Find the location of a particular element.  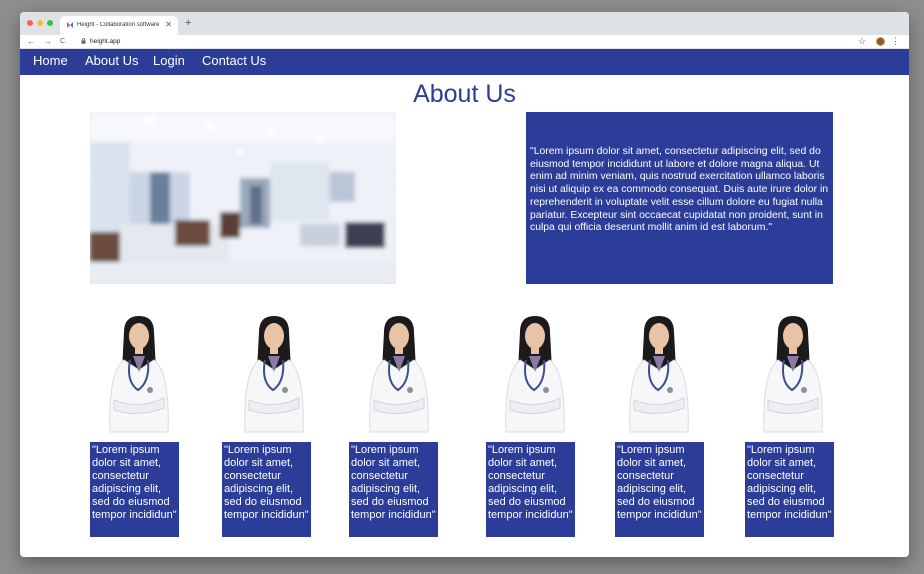

nav-home-link: Home is located at coordinates (50, 60).